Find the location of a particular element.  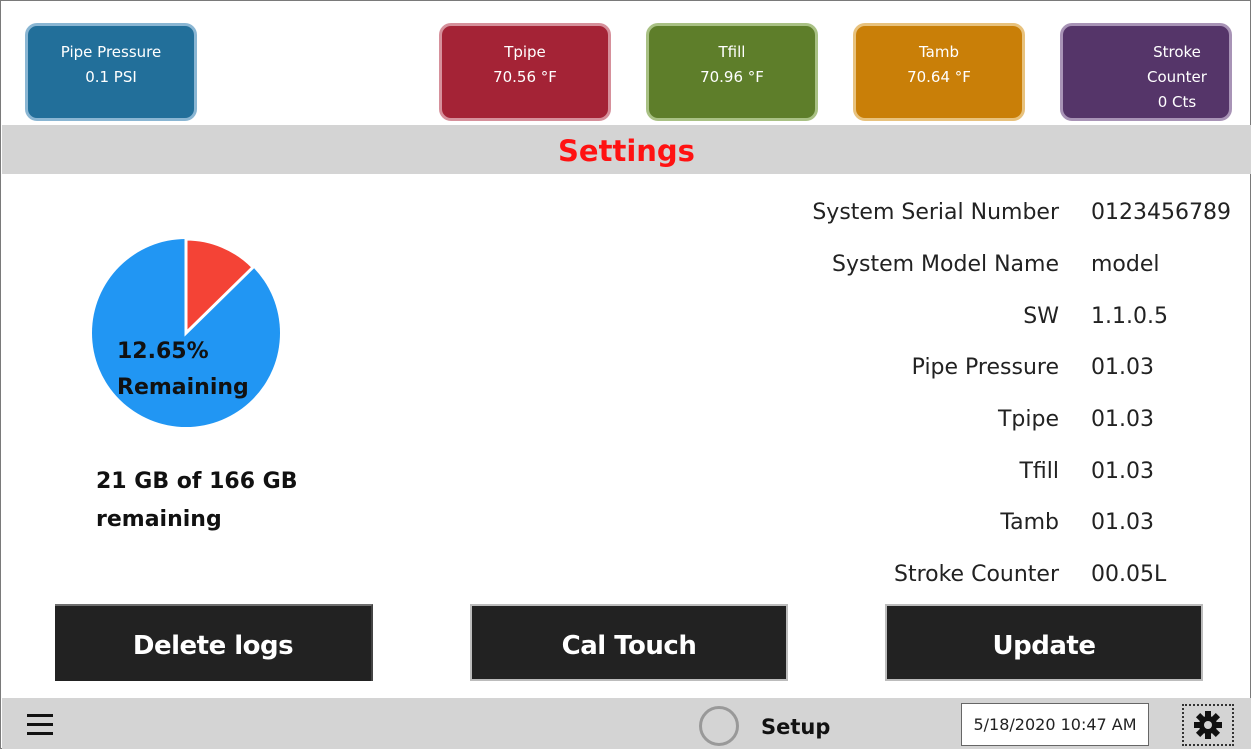

info-label: Pipe Pressure is located at coordinates (985, 368).